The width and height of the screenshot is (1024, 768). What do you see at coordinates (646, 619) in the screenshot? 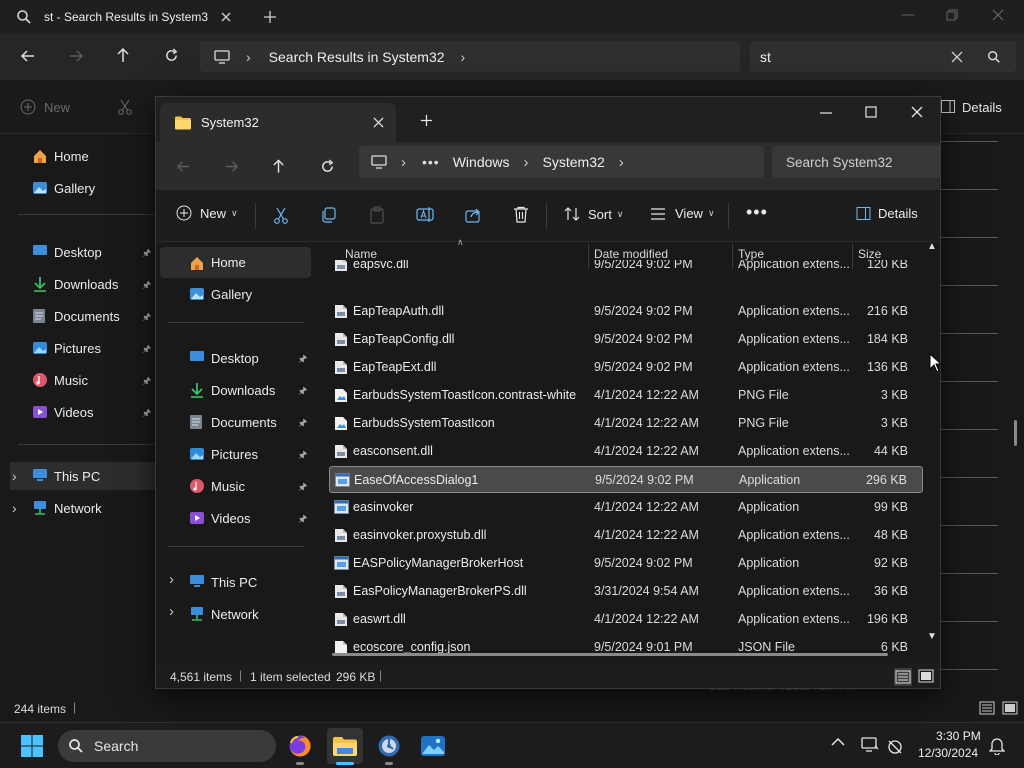
I see `file-date: 4/1/2024 12:22 AM` at bounding box center [646, 619].